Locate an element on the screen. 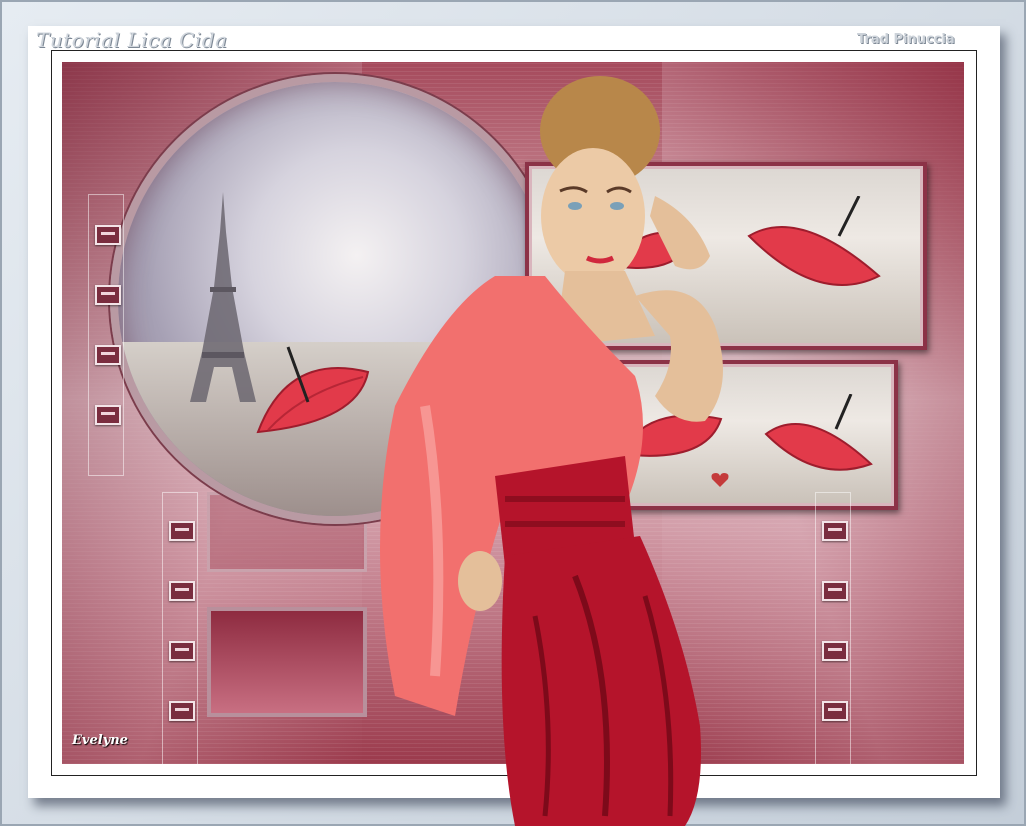  tutorial-watermark: Tutorial Lica Cida is located at coordinates (132, 40).